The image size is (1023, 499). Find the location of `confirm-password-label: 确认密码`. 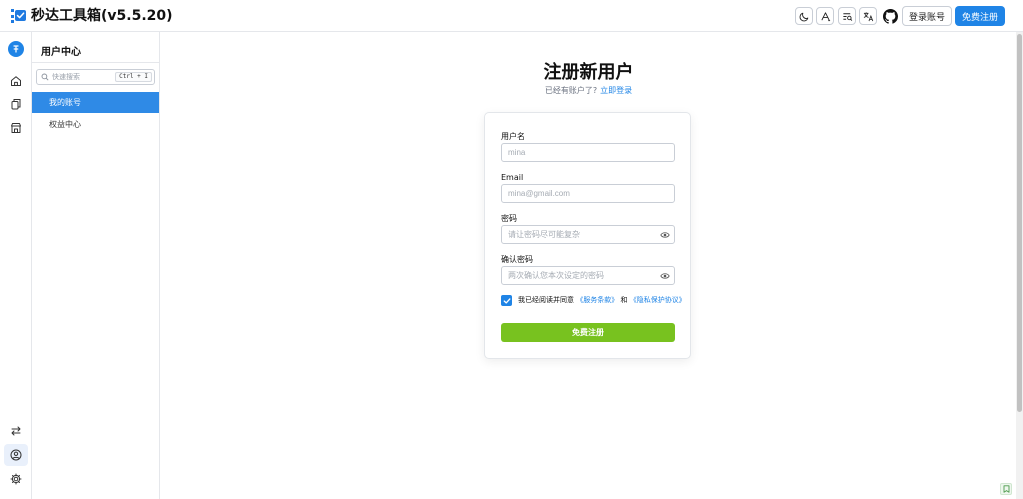

confirm-password-label: 确认密码 is located at coordinates (517, 259).